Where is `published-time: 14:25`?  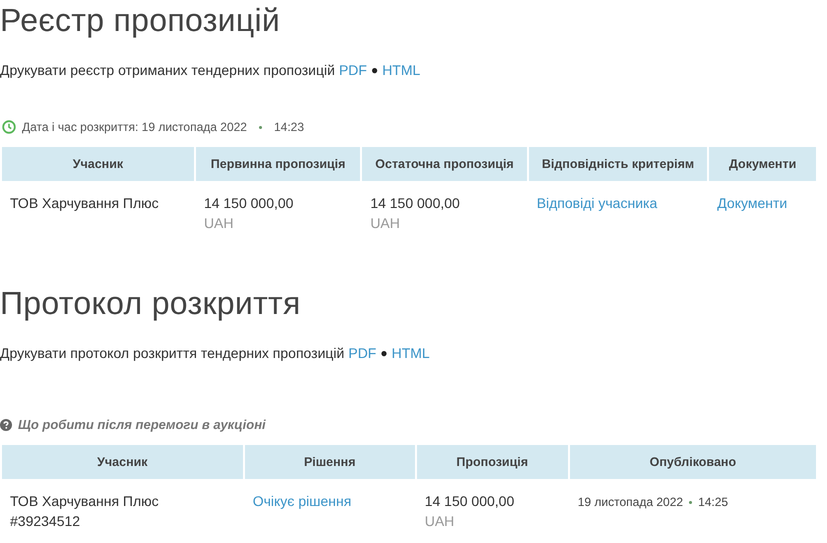
published-time: 14:25 is located at coordinates (713, 502).